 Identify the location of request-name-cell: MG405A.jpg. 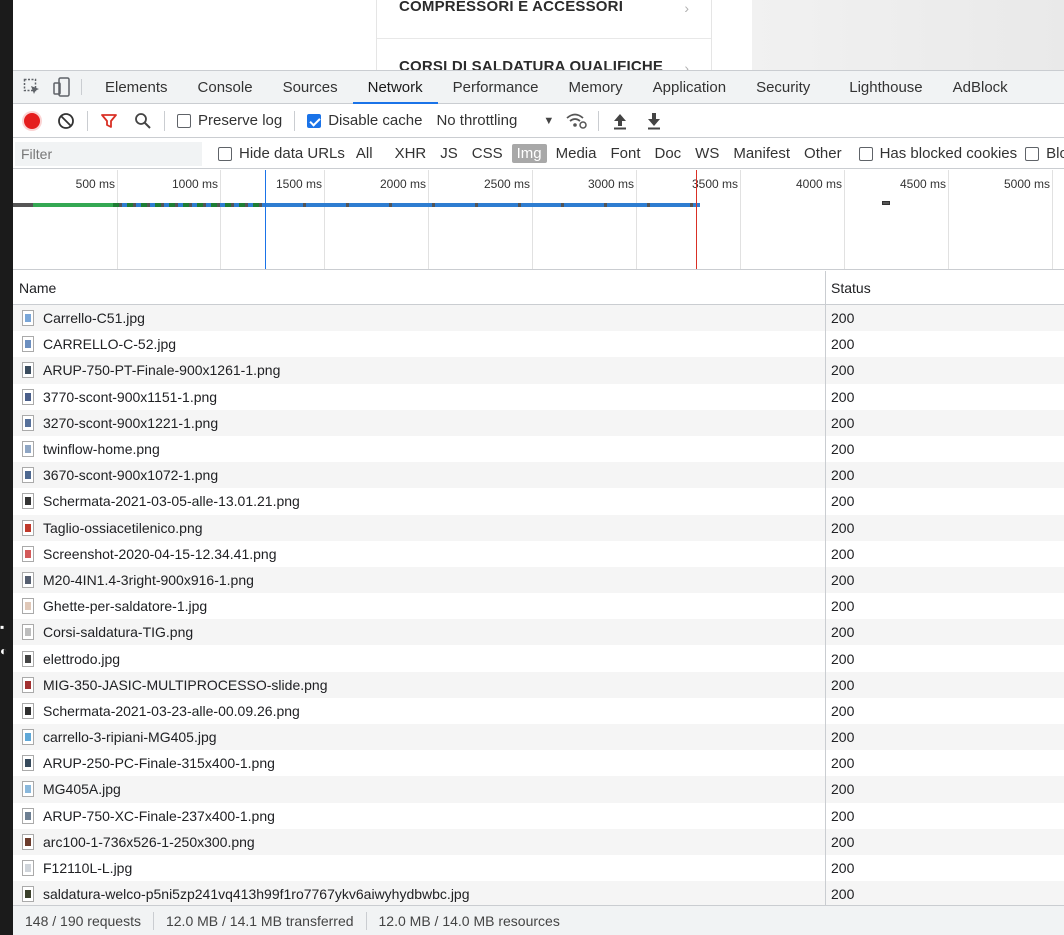
(419, 789).